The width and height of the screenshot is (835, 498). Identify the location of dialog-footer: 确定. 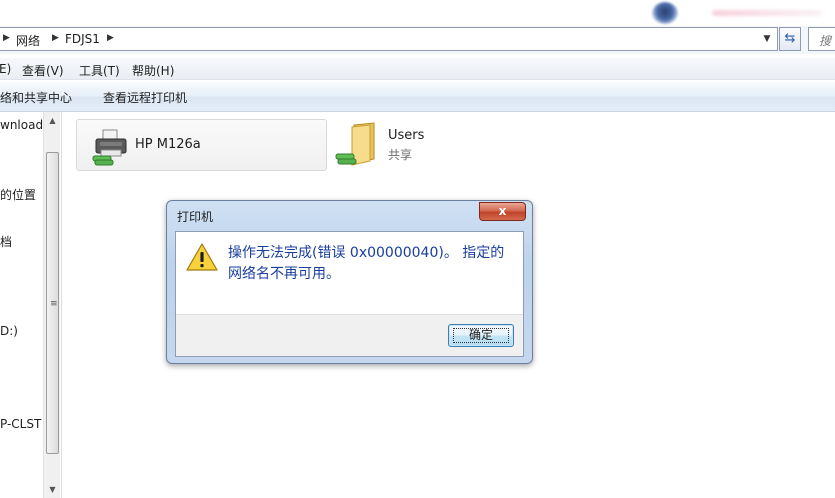
(349, 335).